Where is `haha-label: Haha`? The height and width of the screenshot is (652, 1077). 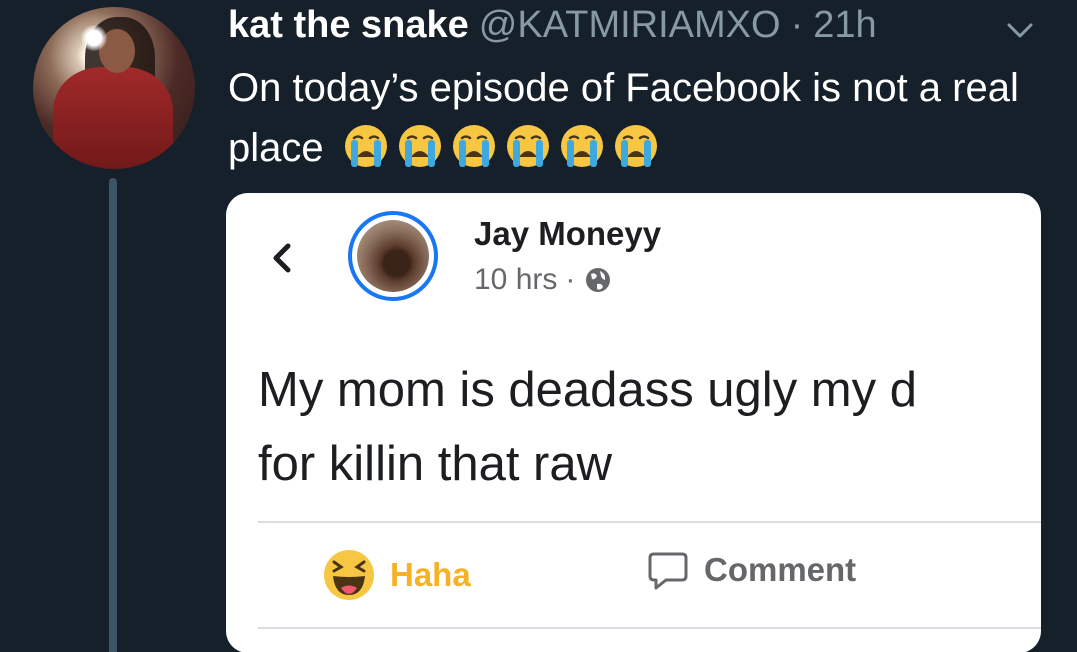
haha-label: Haha is located at coordinates (430, 574).